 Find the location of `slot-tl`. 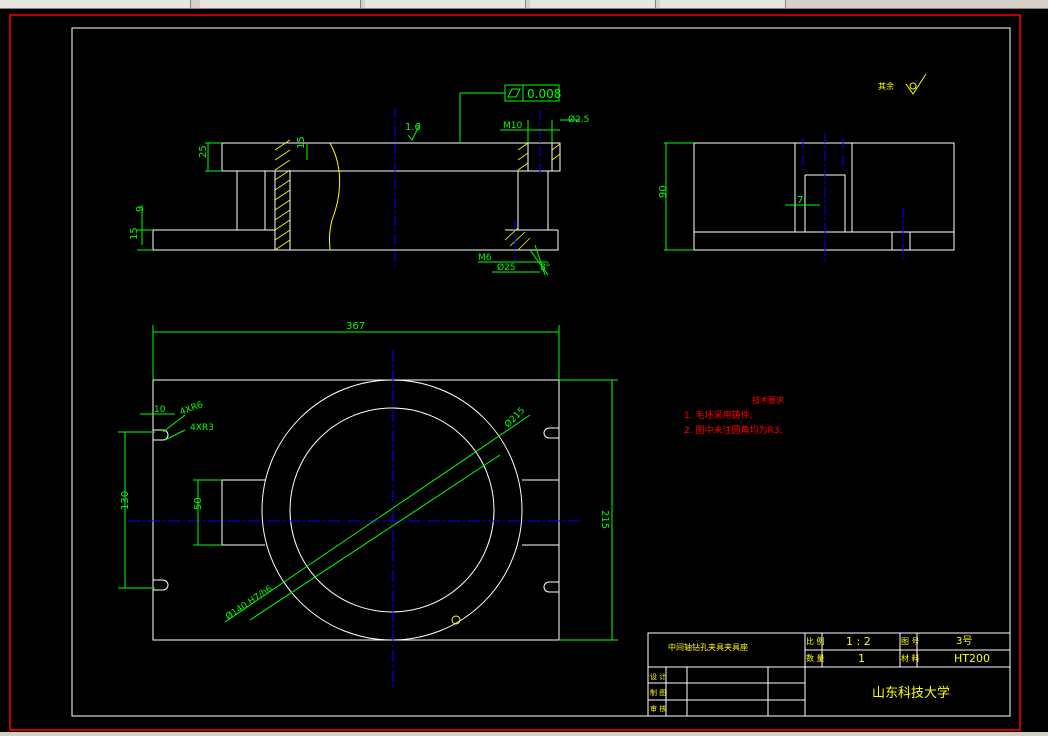

slot-tl is located at coordinates (161, 435).